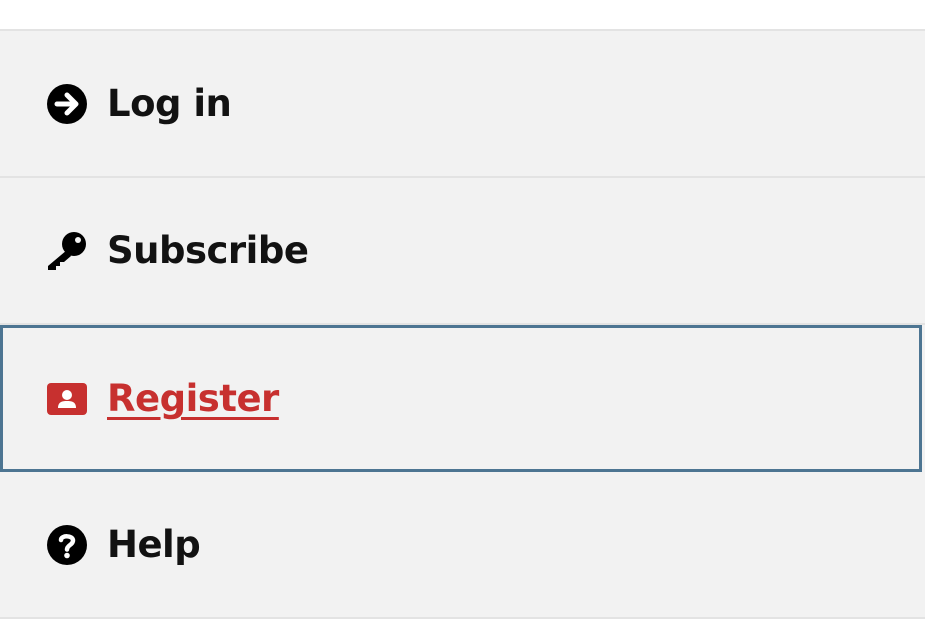 The width and height of the screenshot is (925, 630). I want to click on menu-item-label: Subscribe, so click(208, 250).